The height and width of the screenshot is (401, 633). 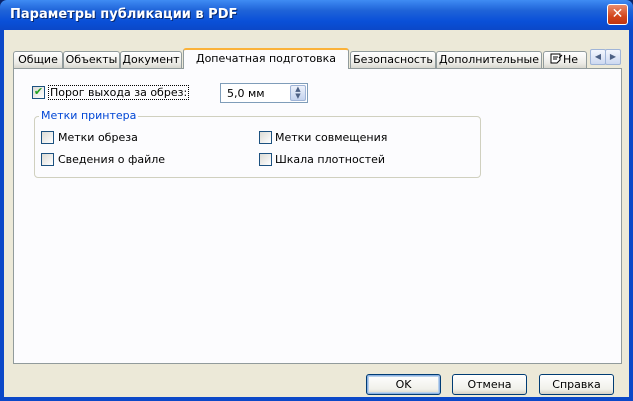 I want to click on ok-button: OK, so click(x=403, y=384).